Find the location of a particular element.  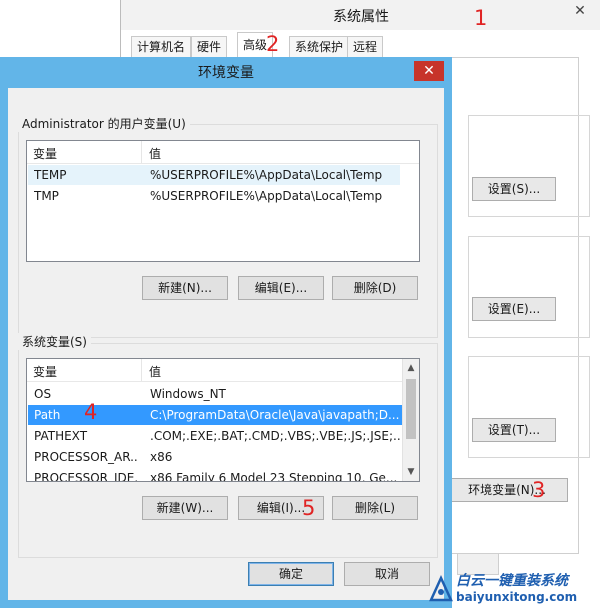

cancel-button: 取消 is located at coordinates (387, 574).